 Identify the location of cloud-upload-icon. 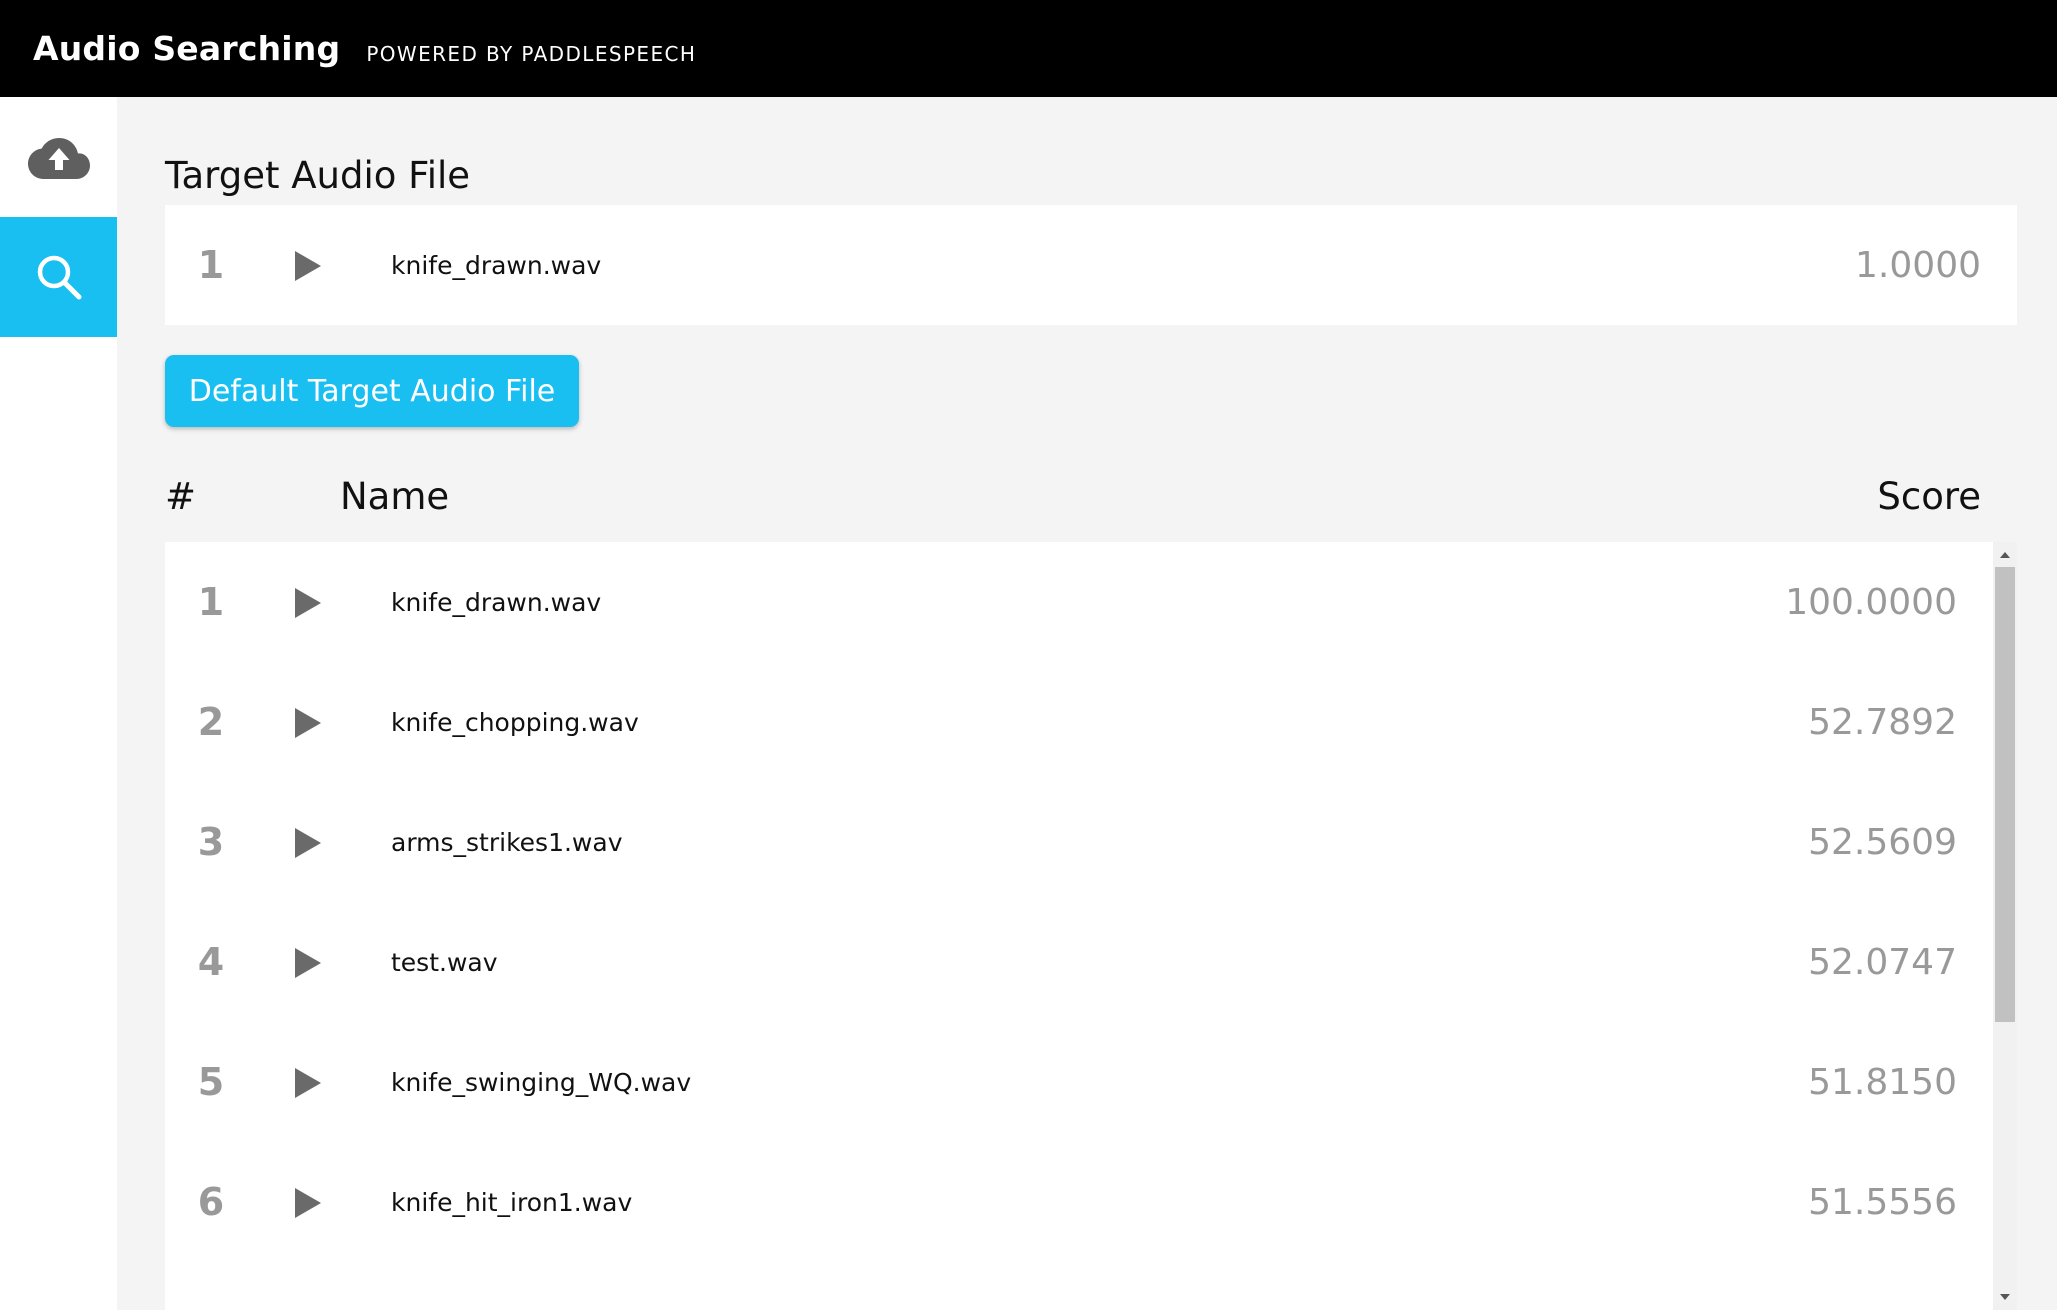
(58, 158).